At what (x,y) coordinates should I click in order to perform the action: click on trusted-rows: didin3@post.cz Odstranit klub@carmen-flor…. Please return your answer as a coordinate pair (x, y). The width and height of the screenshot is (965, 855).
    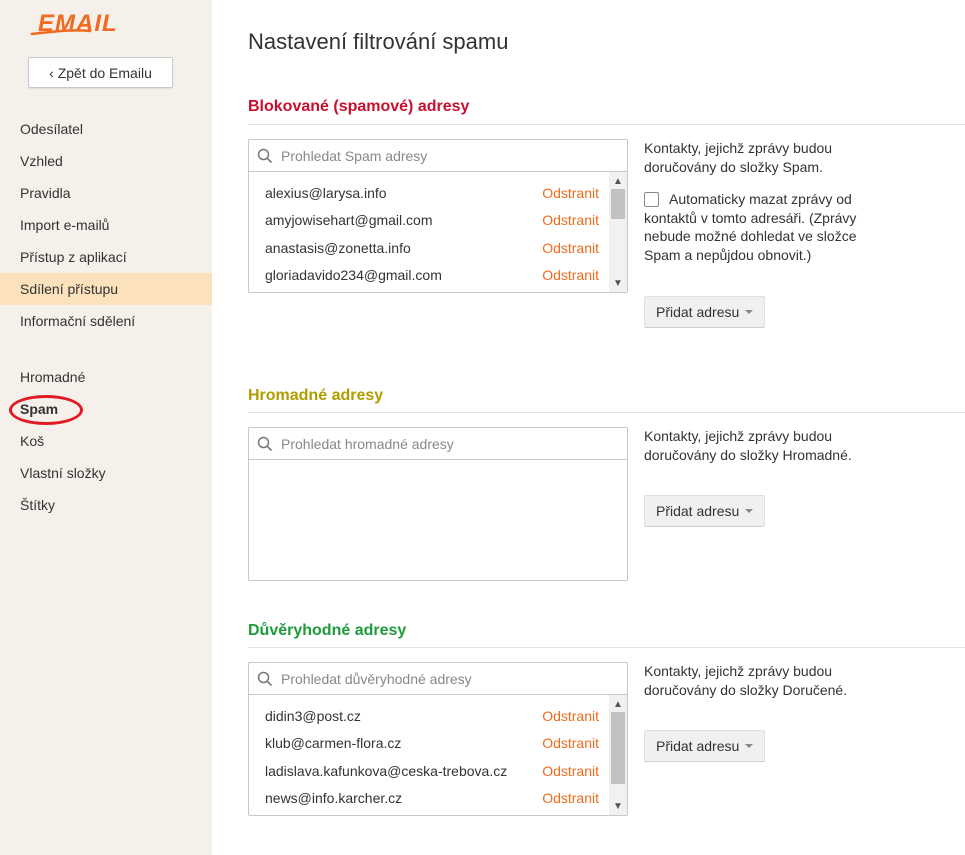
    Looking at the image, I should click on (438, 755).